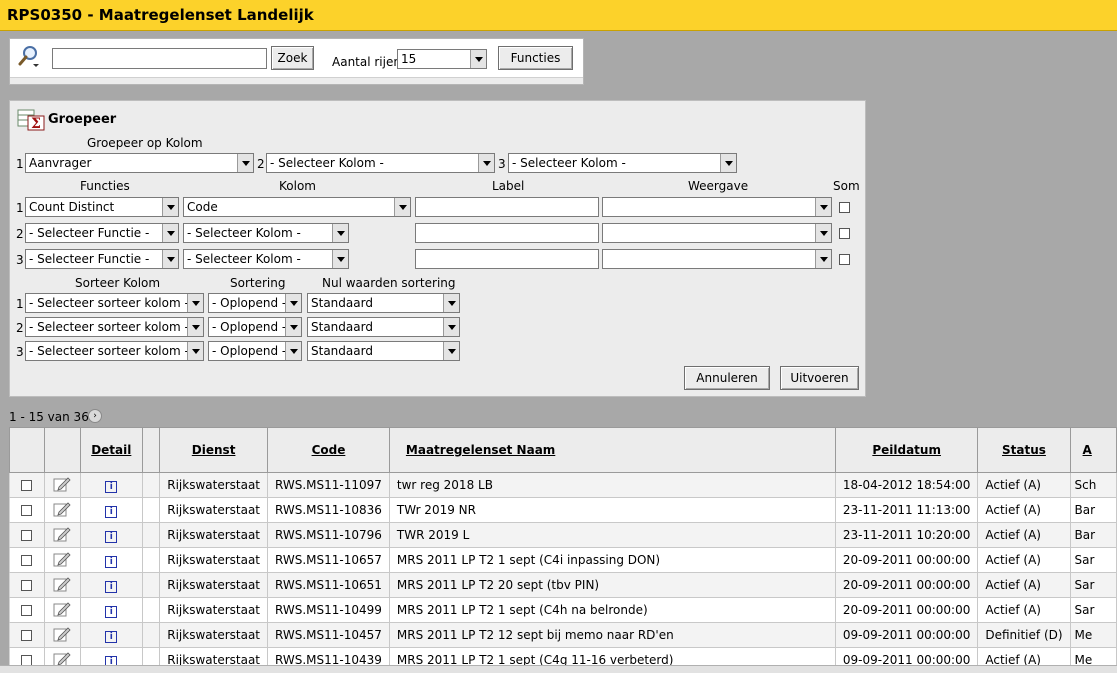 The image size is (1117, 673). Describe the element at coordinates (151, 450) in the screenshot. I see `spacer-column-header` at that location.